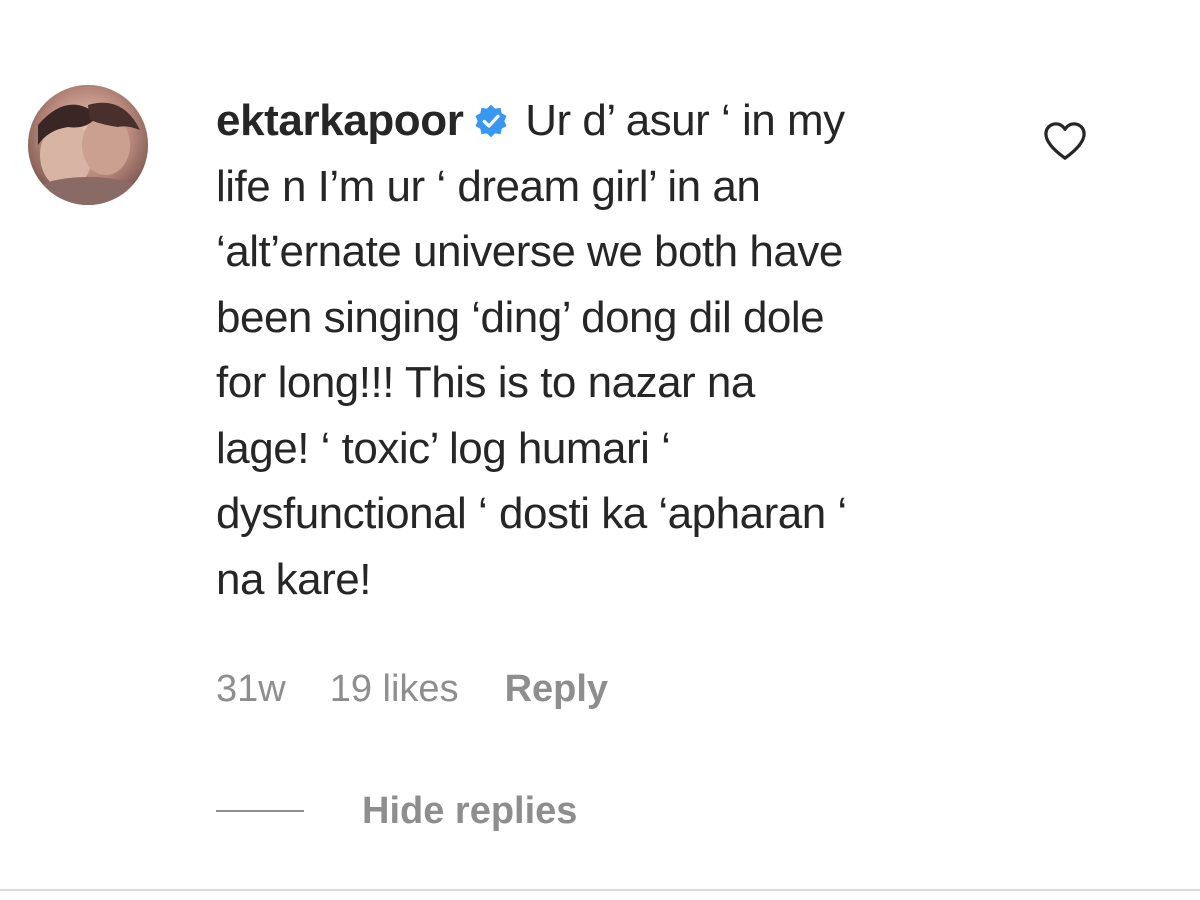 Image resolution: width=1200 pixels, height=900 pixels. Describe the element at coordinates (443, 448) in the screenshot. I see `comment-line: lage! ‘ toxic’ log humari ‘` at that location.